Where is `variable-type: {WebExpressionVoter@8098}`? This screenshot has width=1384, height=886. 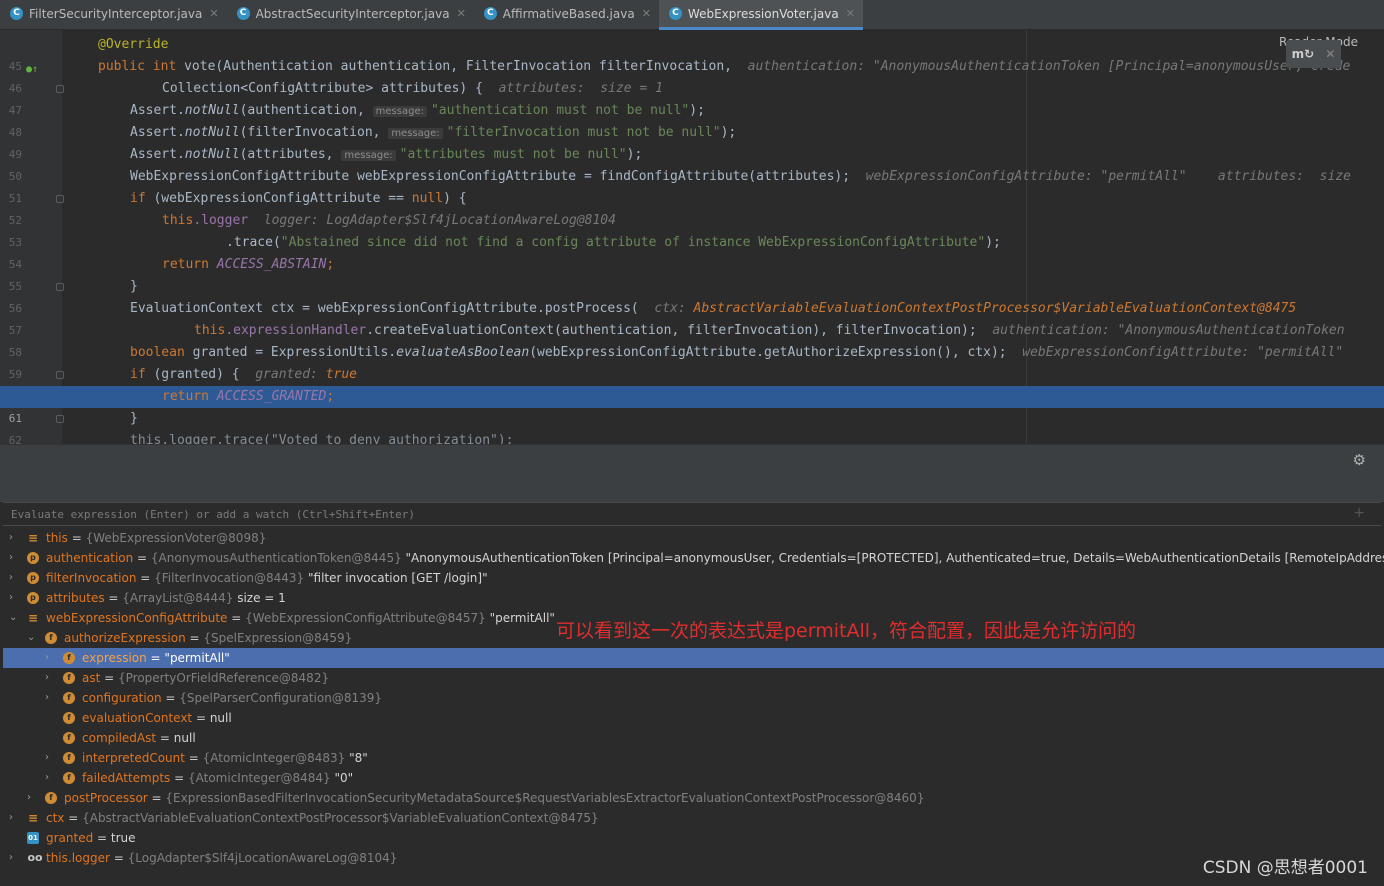 variable-type: {WebExpressionVoter@8098} is located at coordinates (176, 538).